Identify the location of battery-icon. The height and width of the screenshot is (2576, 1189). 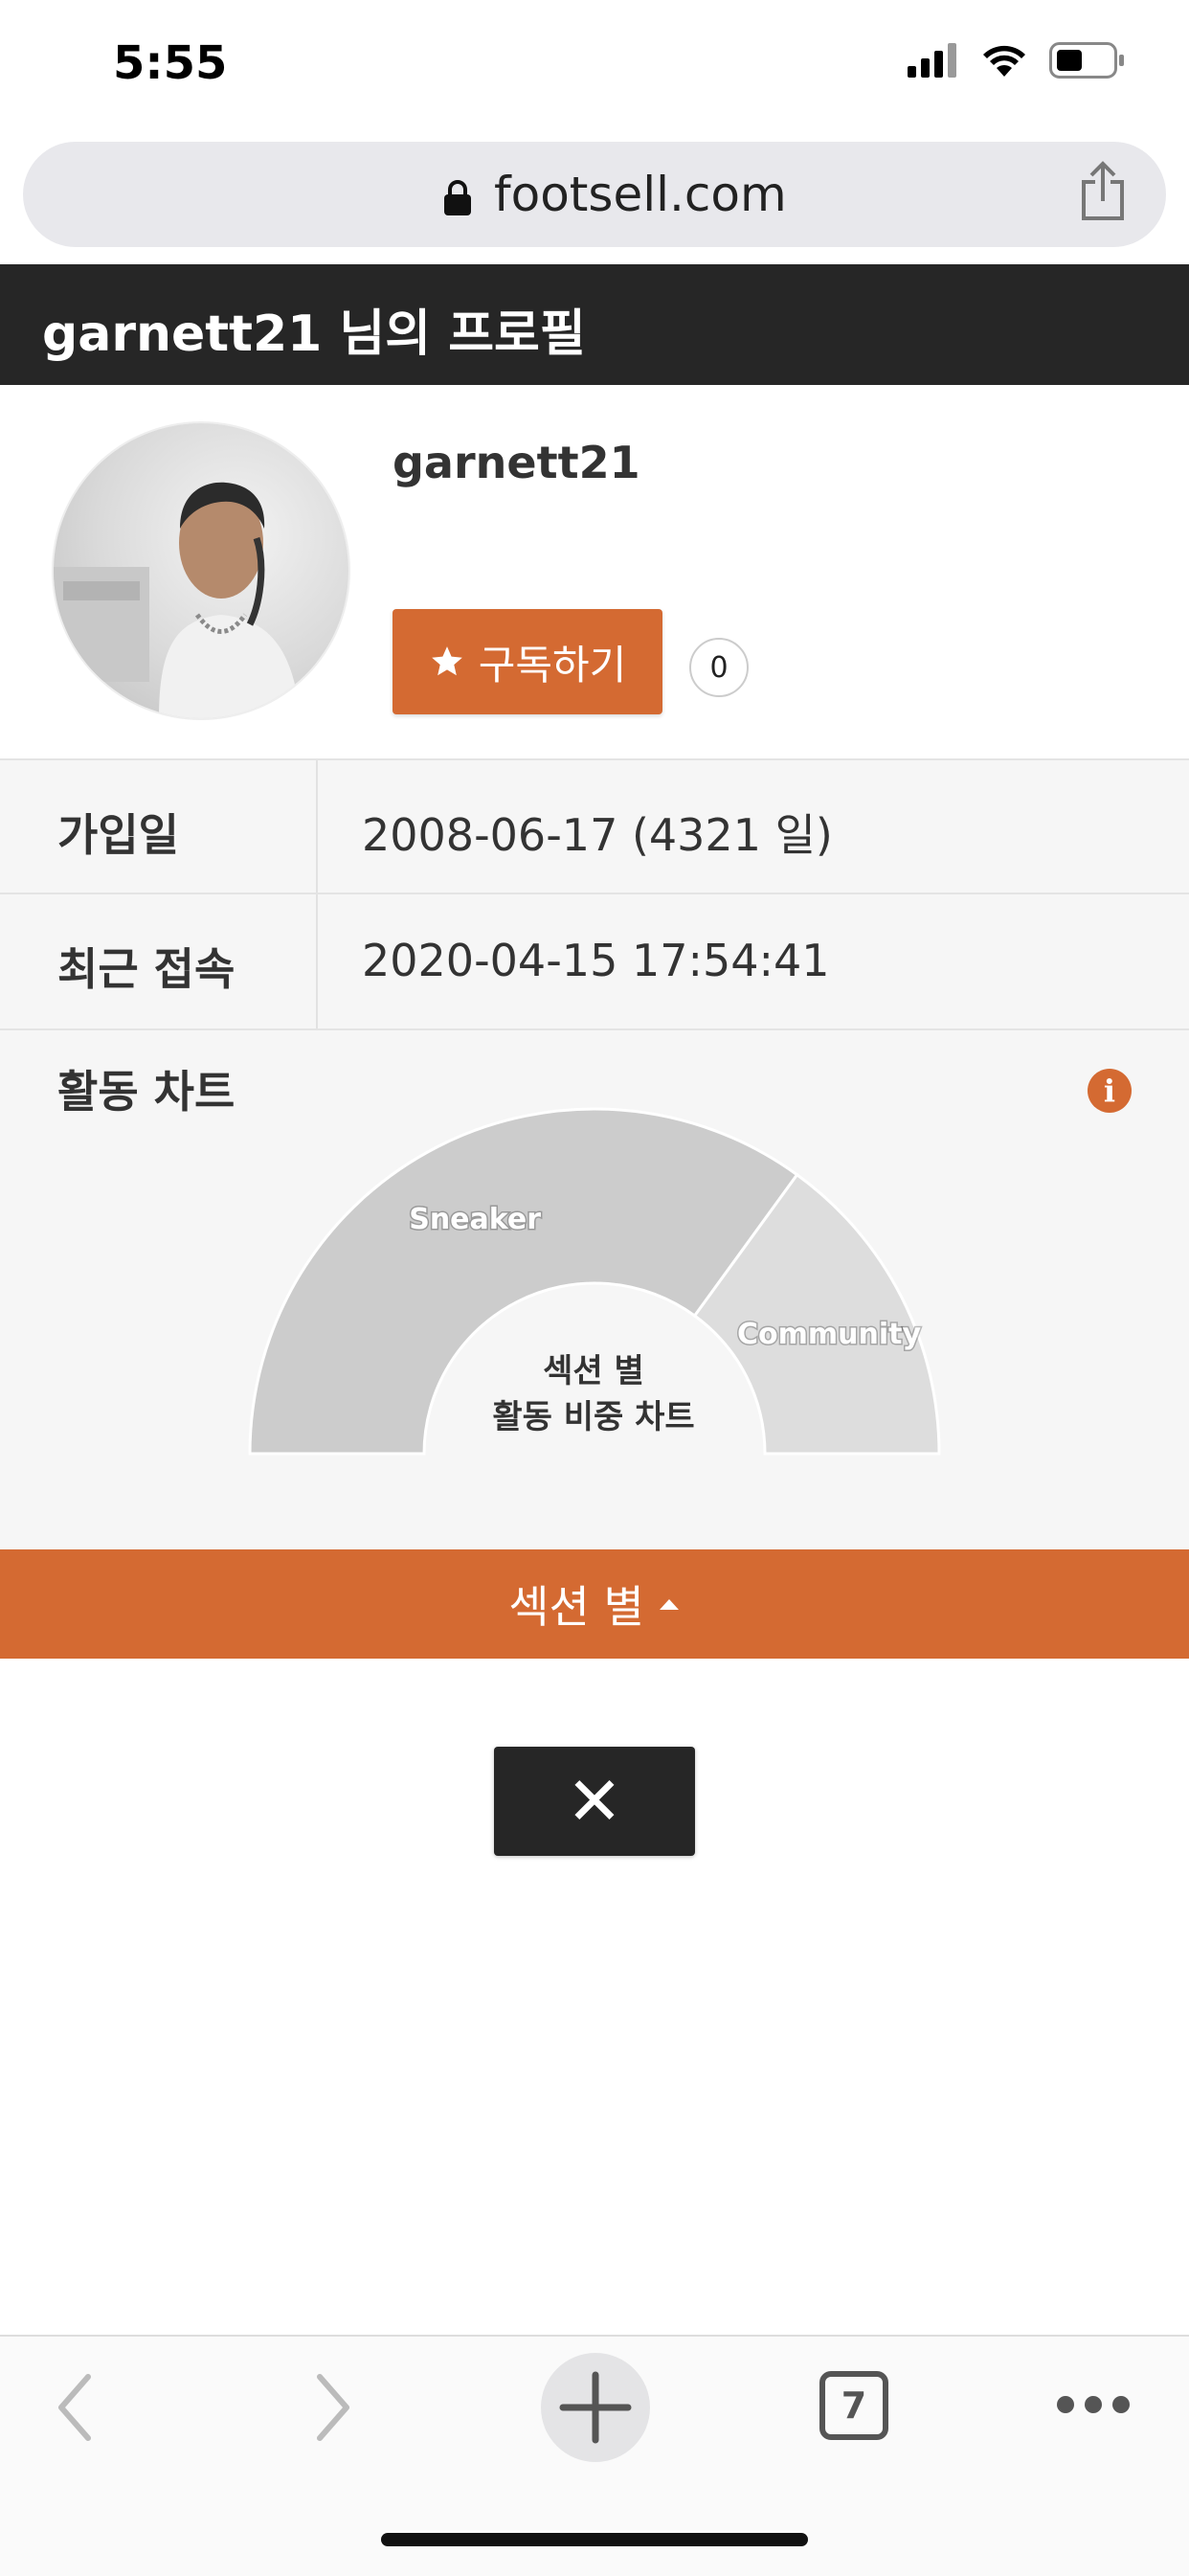
(1086, 60).